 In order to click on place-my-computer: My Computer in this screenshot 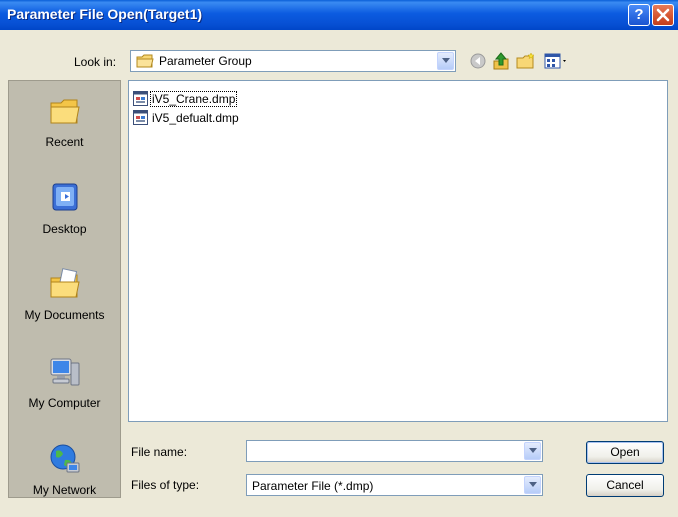, I will do `click(64, 387)`.